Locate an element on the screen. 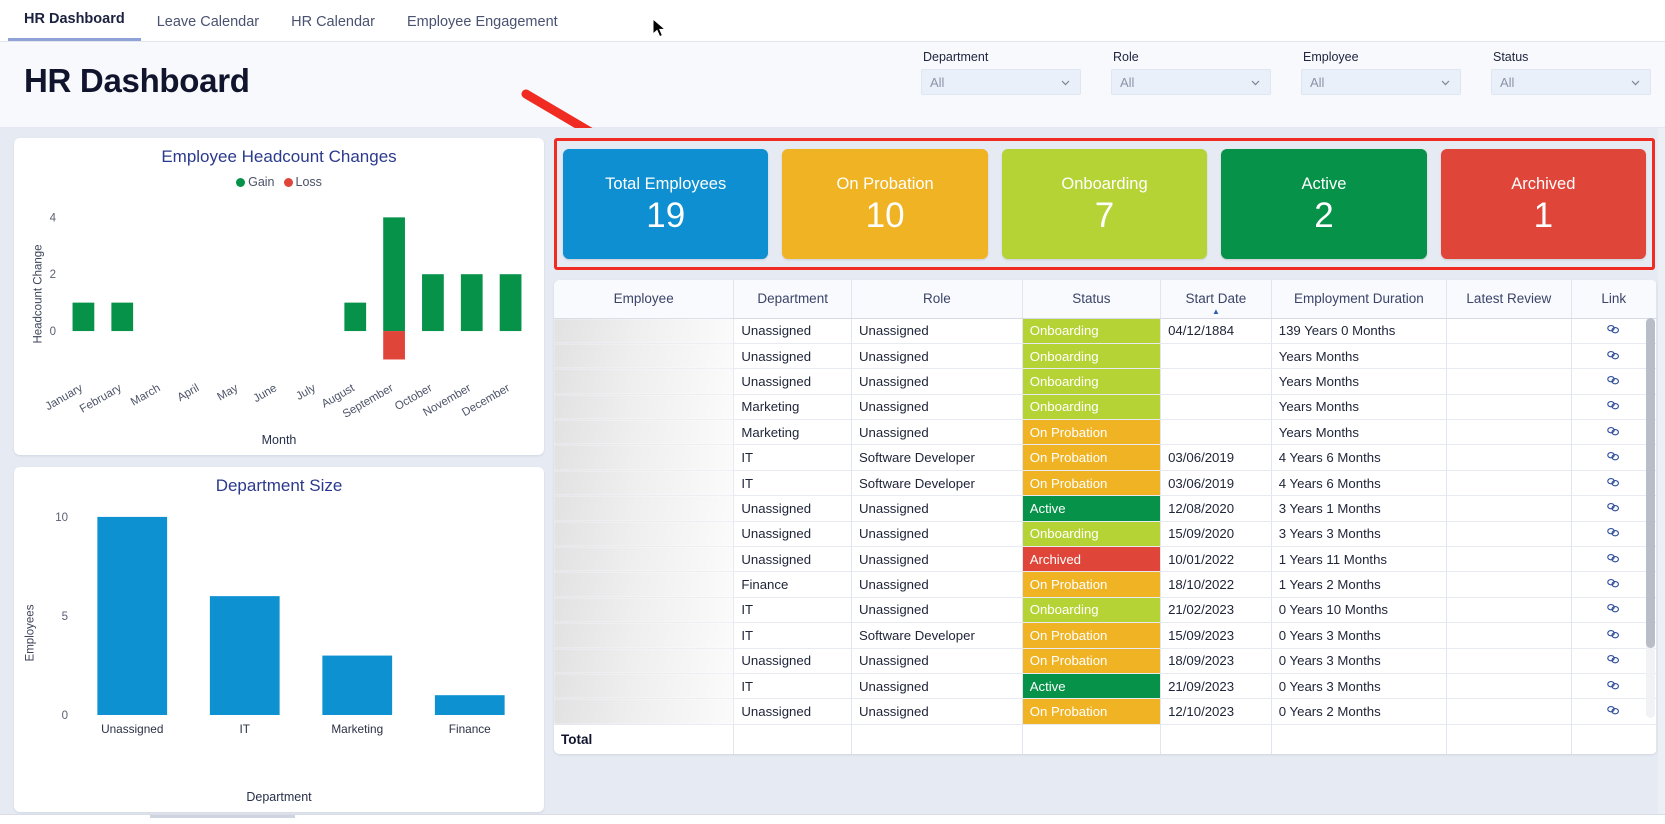 This screenshot has width=1665, height=824. tab-leave-calendar: Leave Calendar is located at coordinates (208, 27).